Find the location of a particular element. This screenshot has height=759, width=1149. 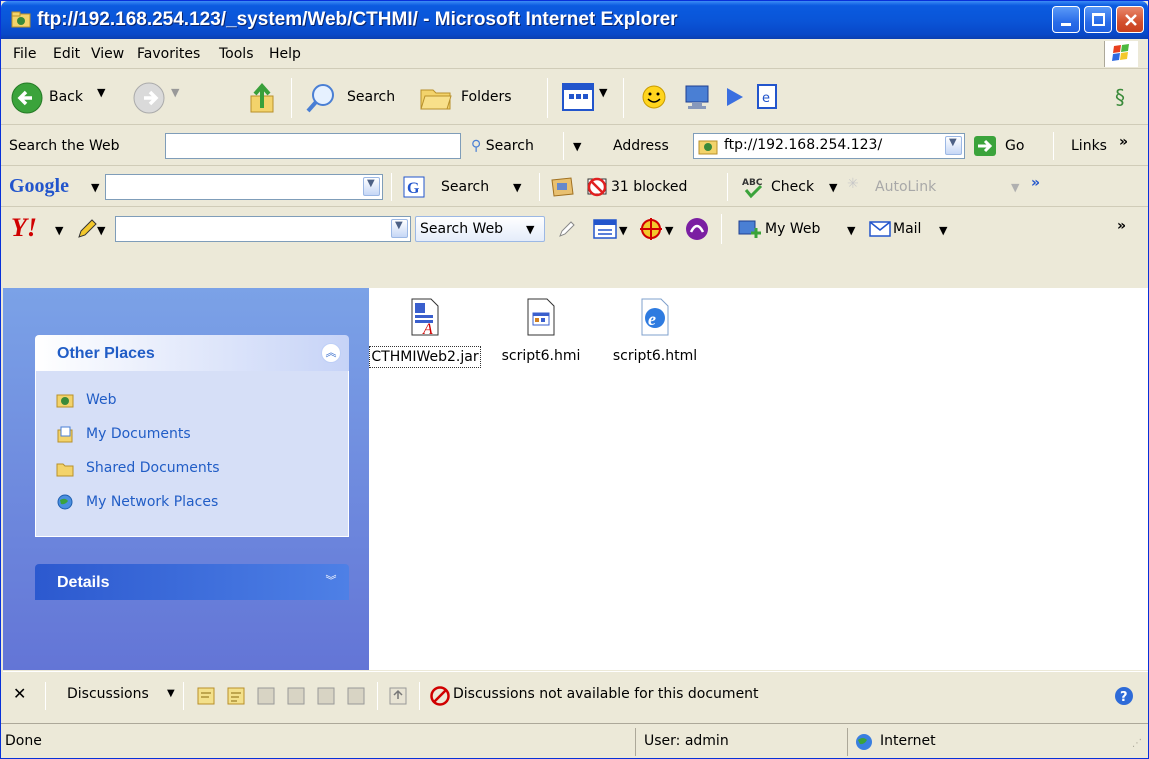

spellcheck-button: Check is located at coordinates (792, 187).